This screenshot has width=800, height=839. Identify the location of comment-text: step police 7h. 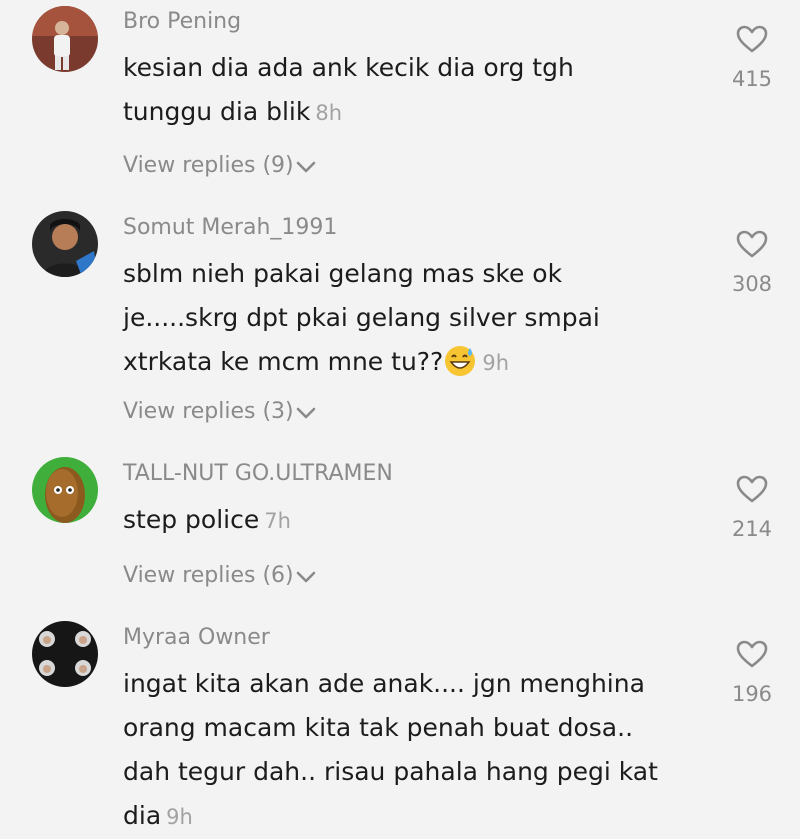
(418, 520).